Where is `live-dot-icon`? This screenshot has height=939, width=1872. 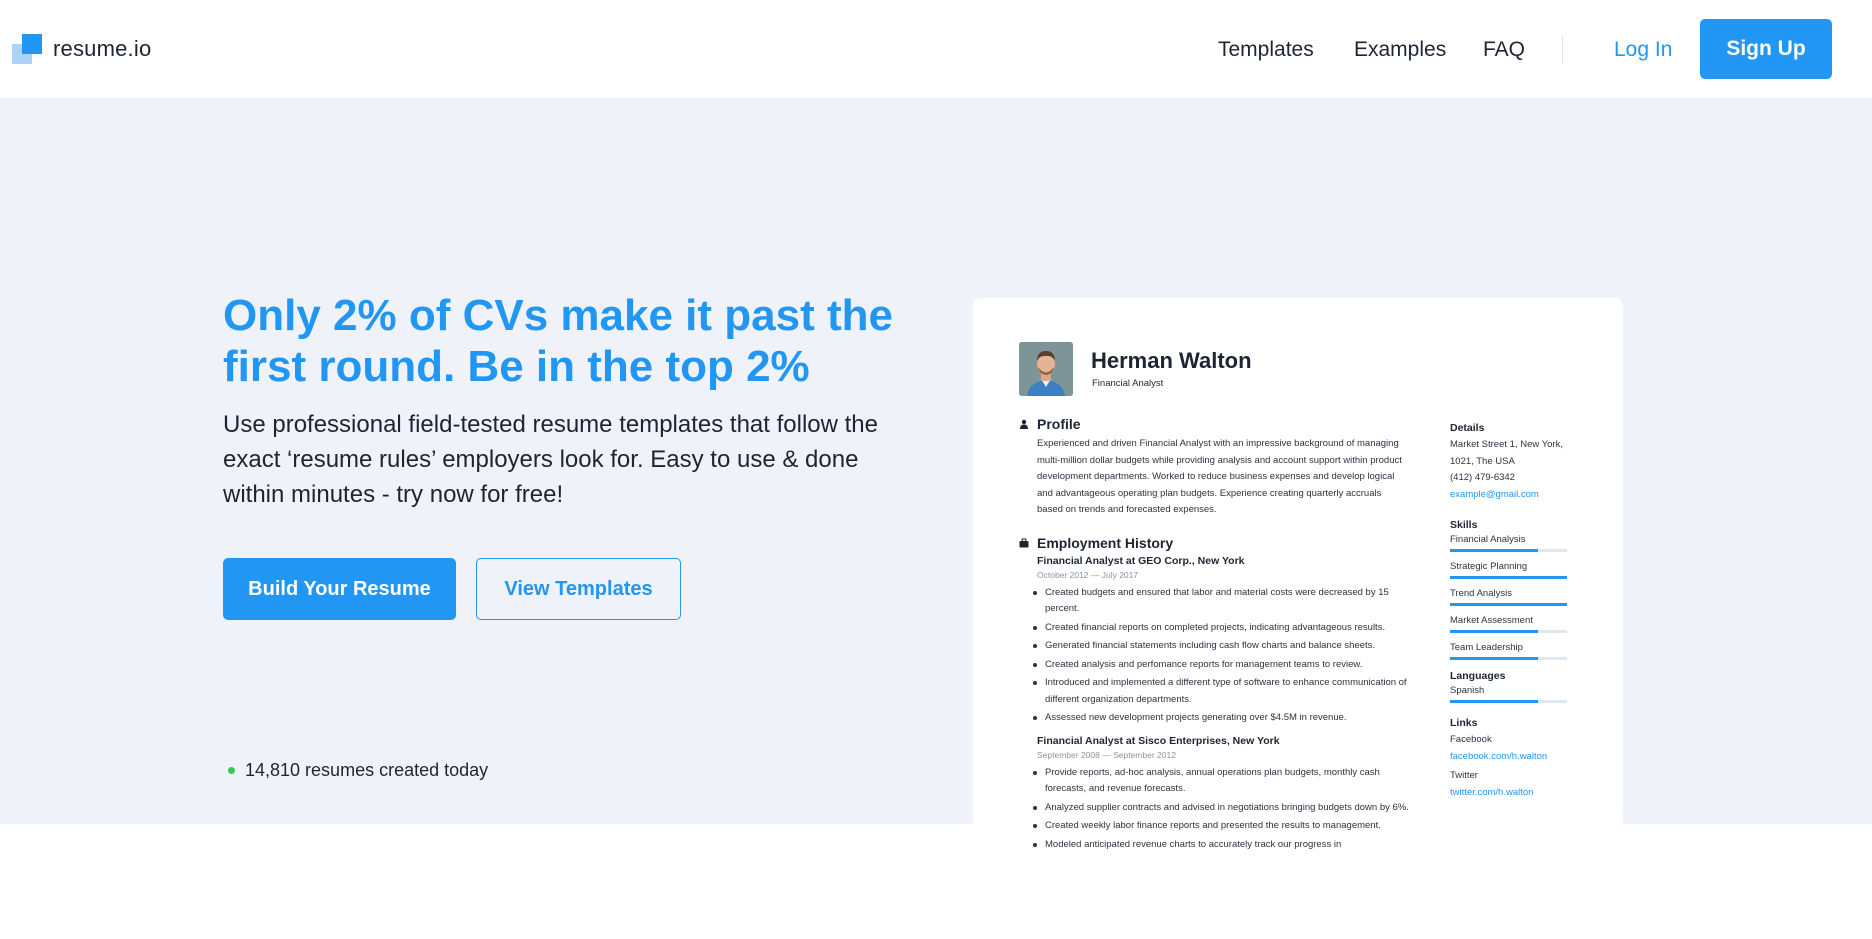
live-dot-icon is located at coordinates (231, 770).